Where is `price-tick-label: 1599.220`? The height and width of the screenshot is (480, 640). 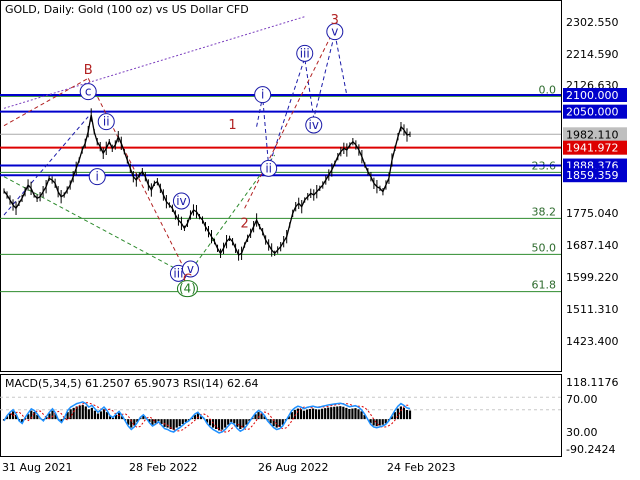
price-tick-label: 1599.220 is located at coordinates (592, 277).